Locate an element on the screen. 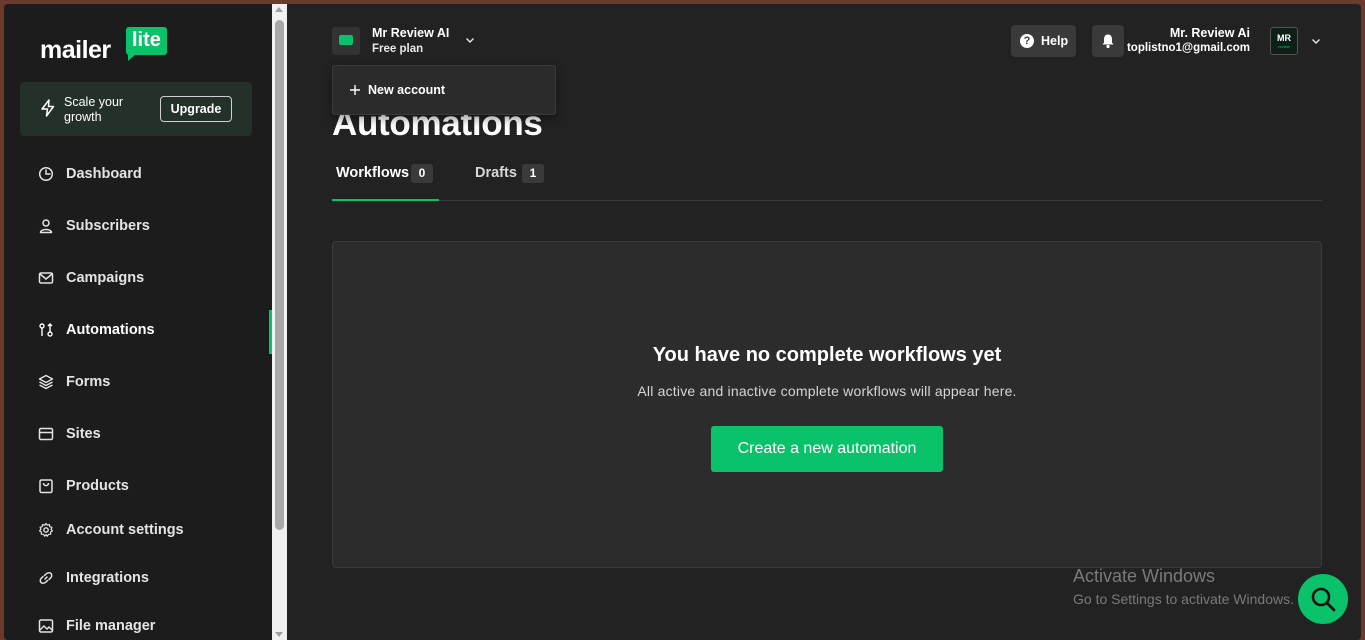 The image size is (1365, 640). sidebar-item-label: Campaigns is located at coordinates (105, 278).